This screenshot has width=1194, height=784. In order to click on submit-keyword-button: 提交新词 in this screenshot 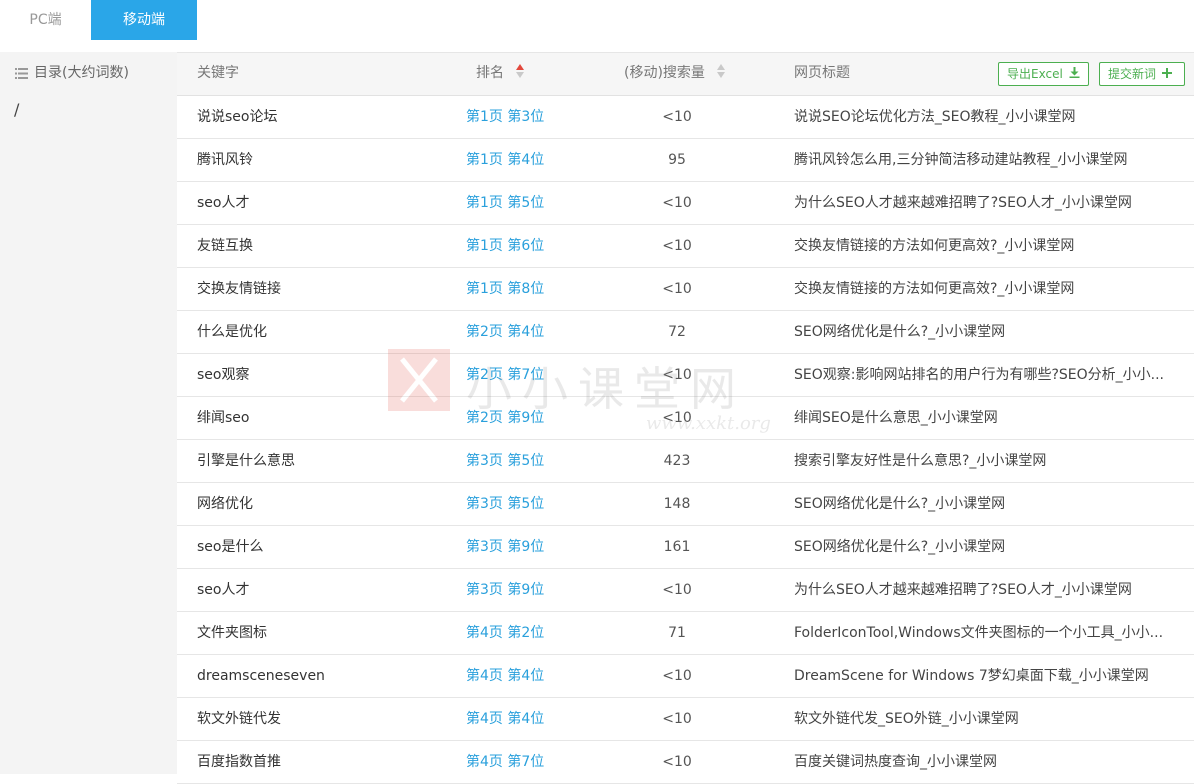, I will do `click(1142, 74)`.